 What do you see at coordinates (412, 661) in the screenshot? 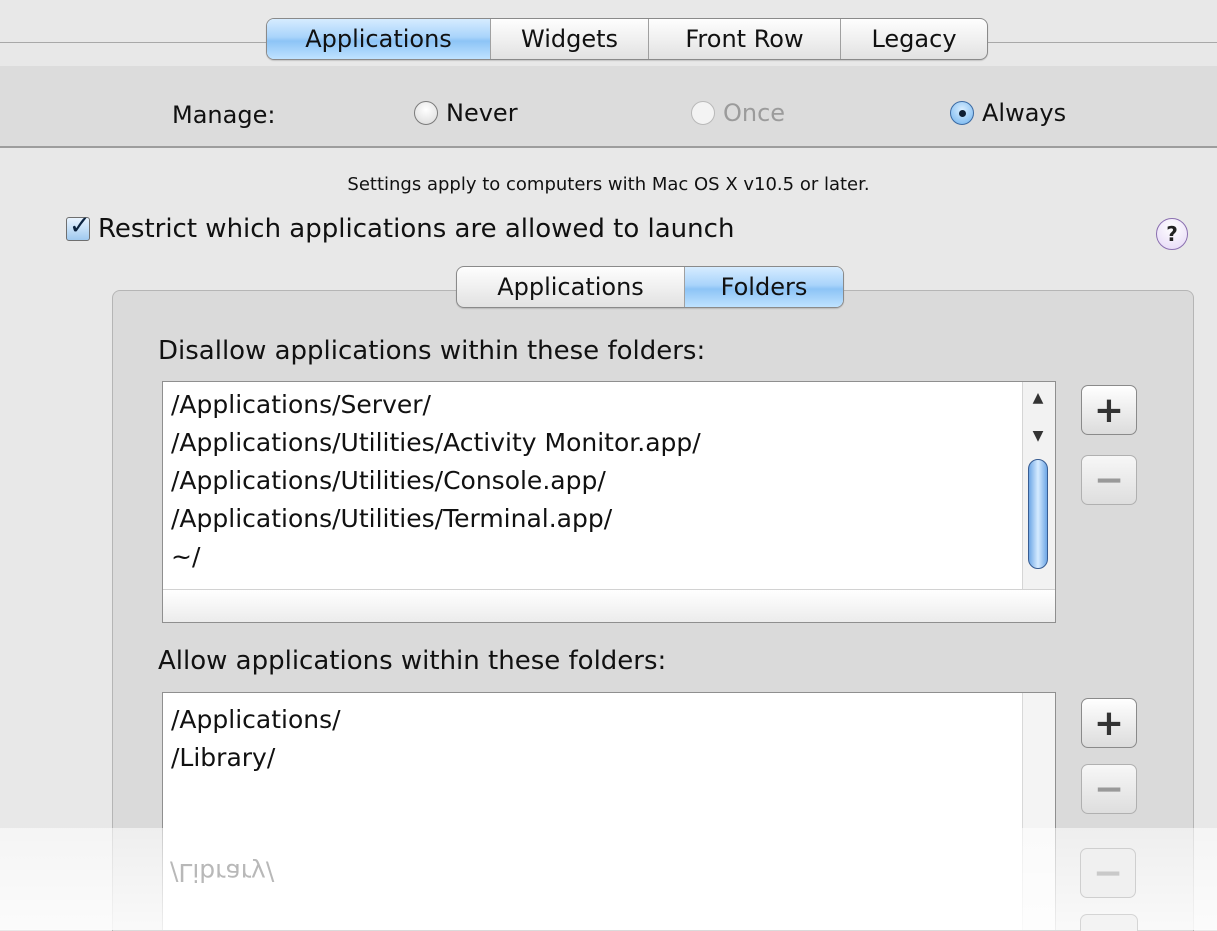
I see `allow-label: Allow applications within these folders:` at bounding box center [412, 661].